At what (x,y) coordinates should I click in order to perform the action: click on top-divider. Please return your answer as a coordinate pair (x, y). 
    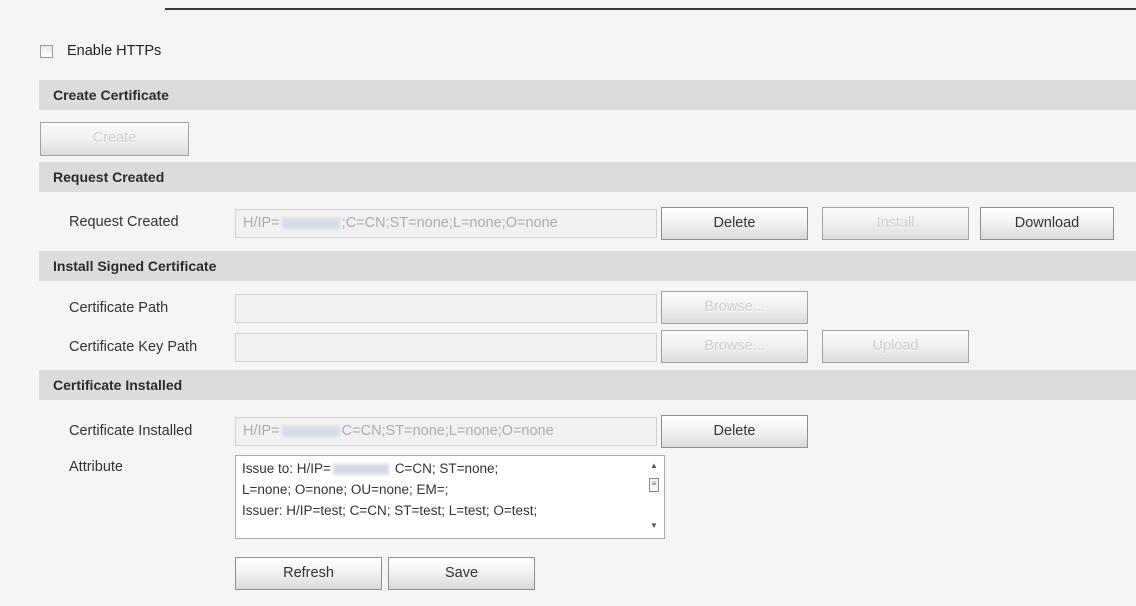
    Looking at the image, I should click on (650, 9).